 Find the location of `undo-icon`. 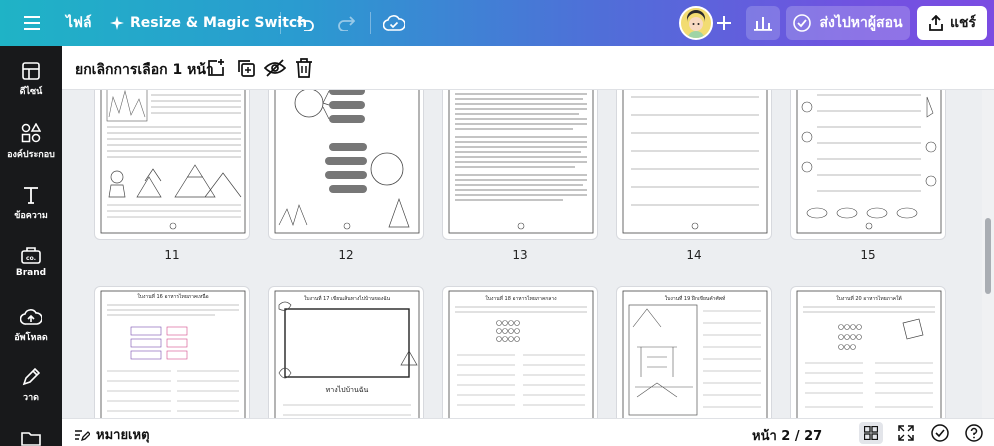

undo-icon is located at coordinates (305, 23).